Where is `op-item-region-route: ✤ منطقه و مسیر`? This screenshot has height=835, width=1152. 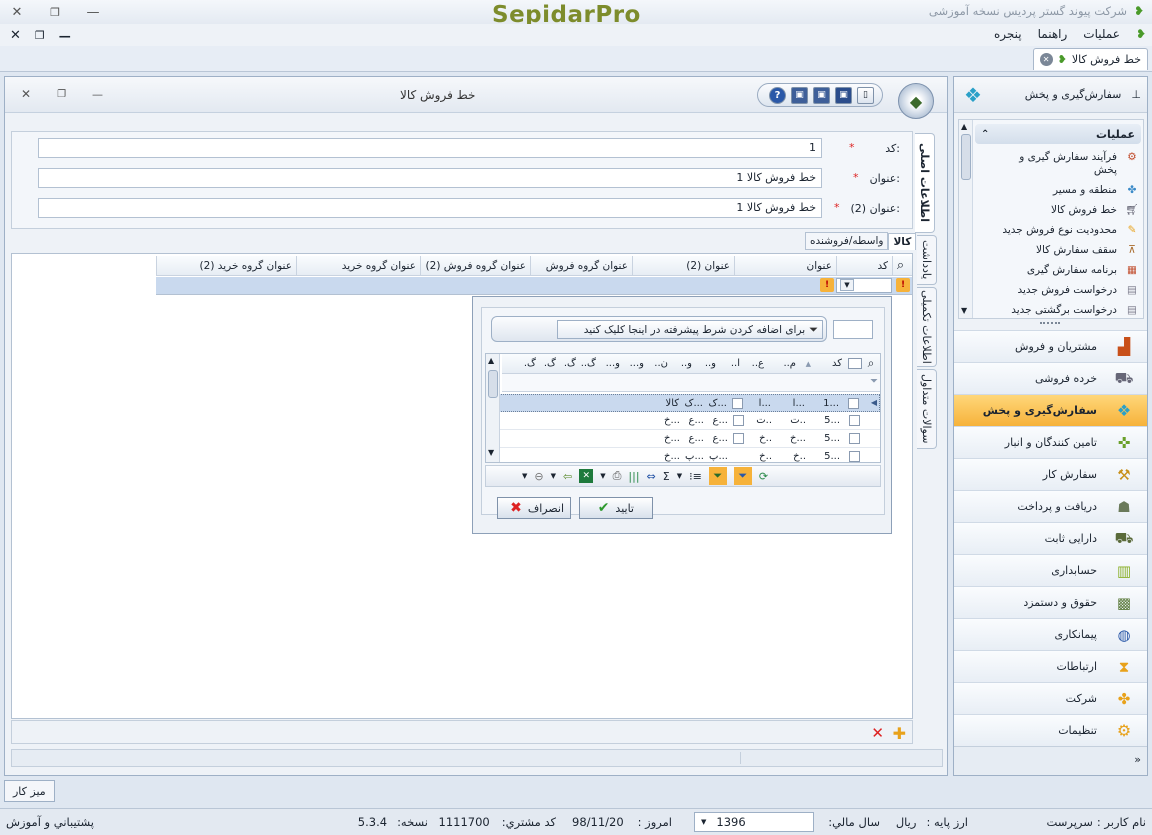
op-item-region-route: ✤ منطقه و مسیر is located at coordinates (1059, 190).